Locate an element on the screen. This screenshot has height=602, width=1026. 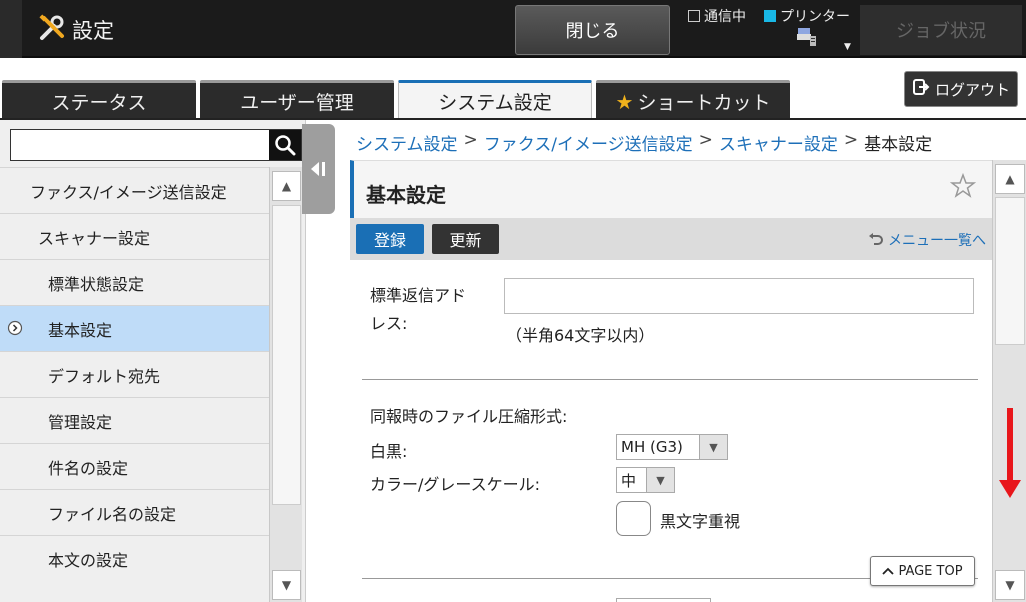
logout-label: ログアウト is located at coordinates (972, 89).